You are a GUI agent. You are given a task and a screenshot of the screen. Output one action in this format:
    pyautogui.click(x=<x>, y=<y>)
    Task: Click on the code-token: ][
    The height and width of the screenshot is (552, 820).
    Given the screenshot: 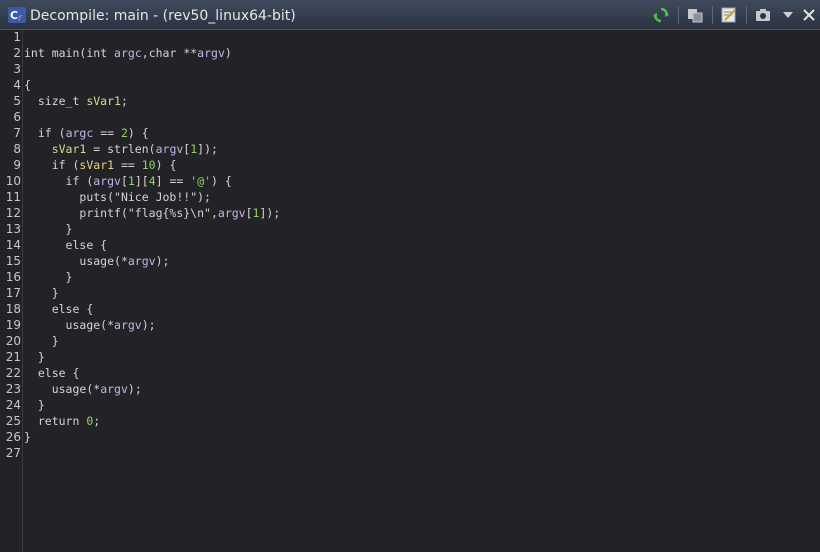 What is the action you would take?
    pyautogui.click(x=142, y=181)
    